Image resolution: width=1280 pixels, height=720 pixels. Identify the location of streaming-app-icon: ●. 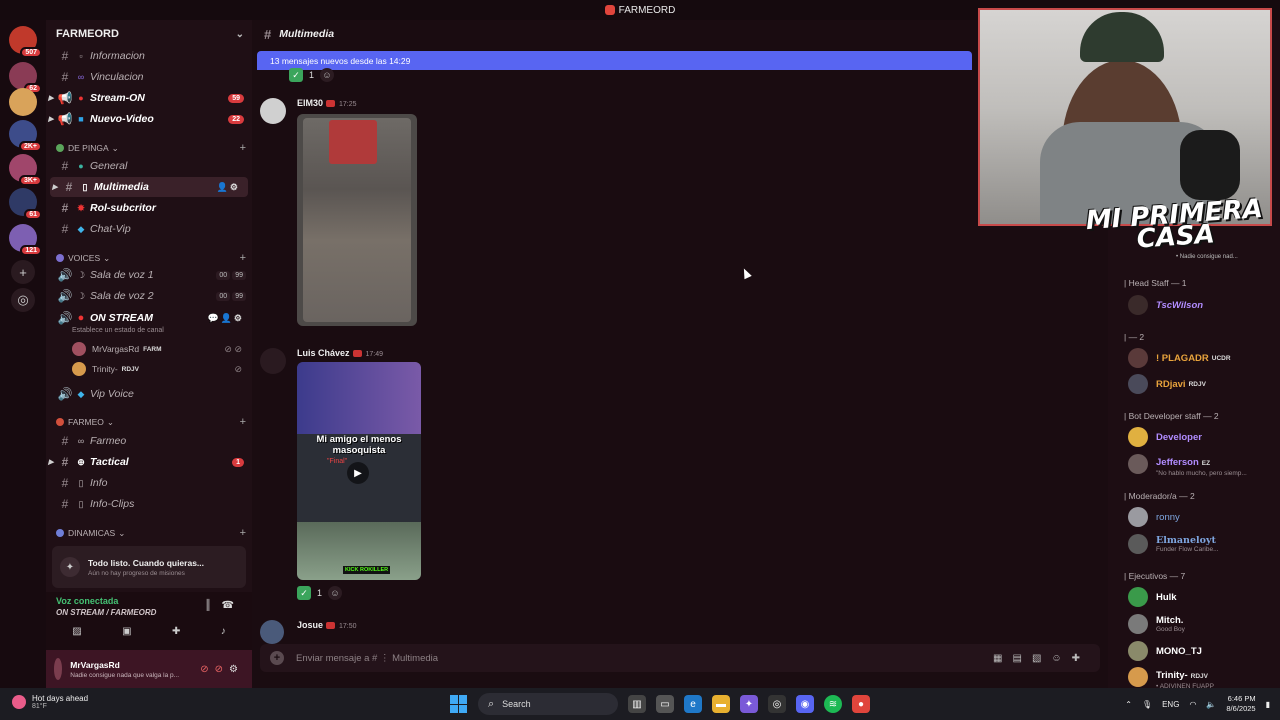
(861, 704).